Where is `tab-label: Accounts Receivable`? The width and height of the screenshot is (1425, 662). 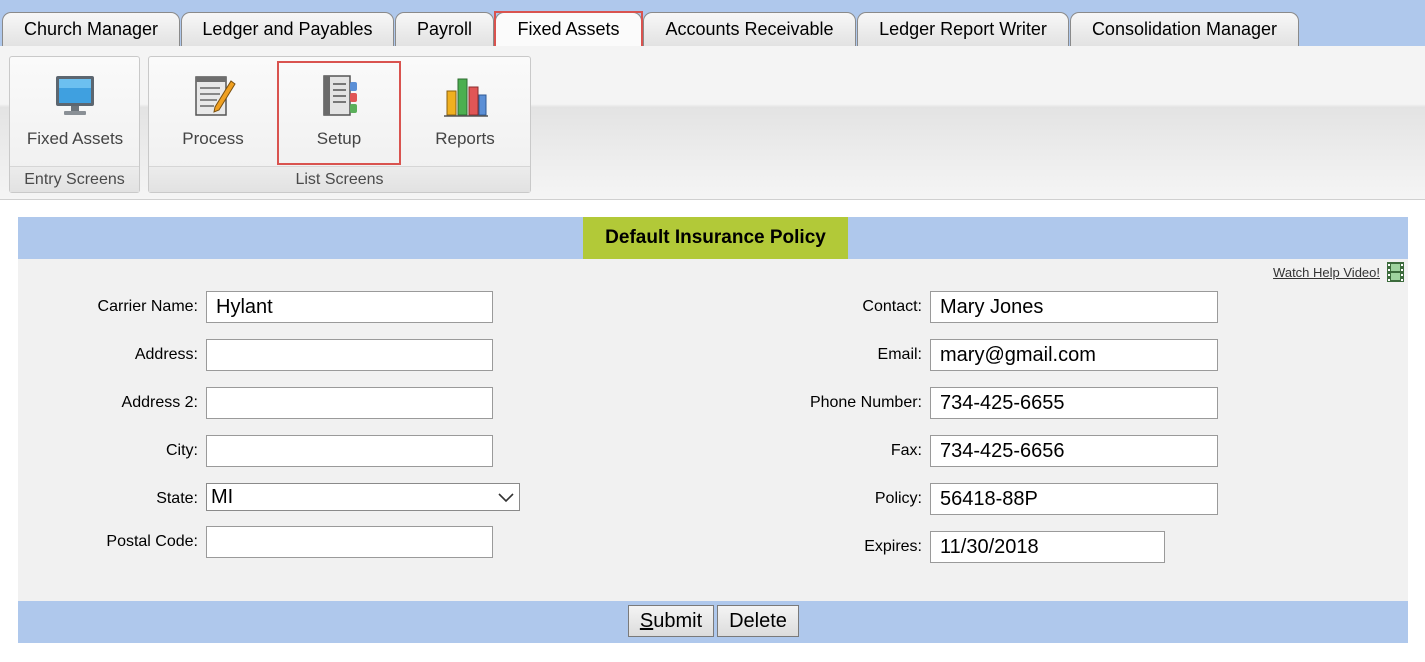 tab-label: Accounts Receivable is located at coordinates (749, 29).